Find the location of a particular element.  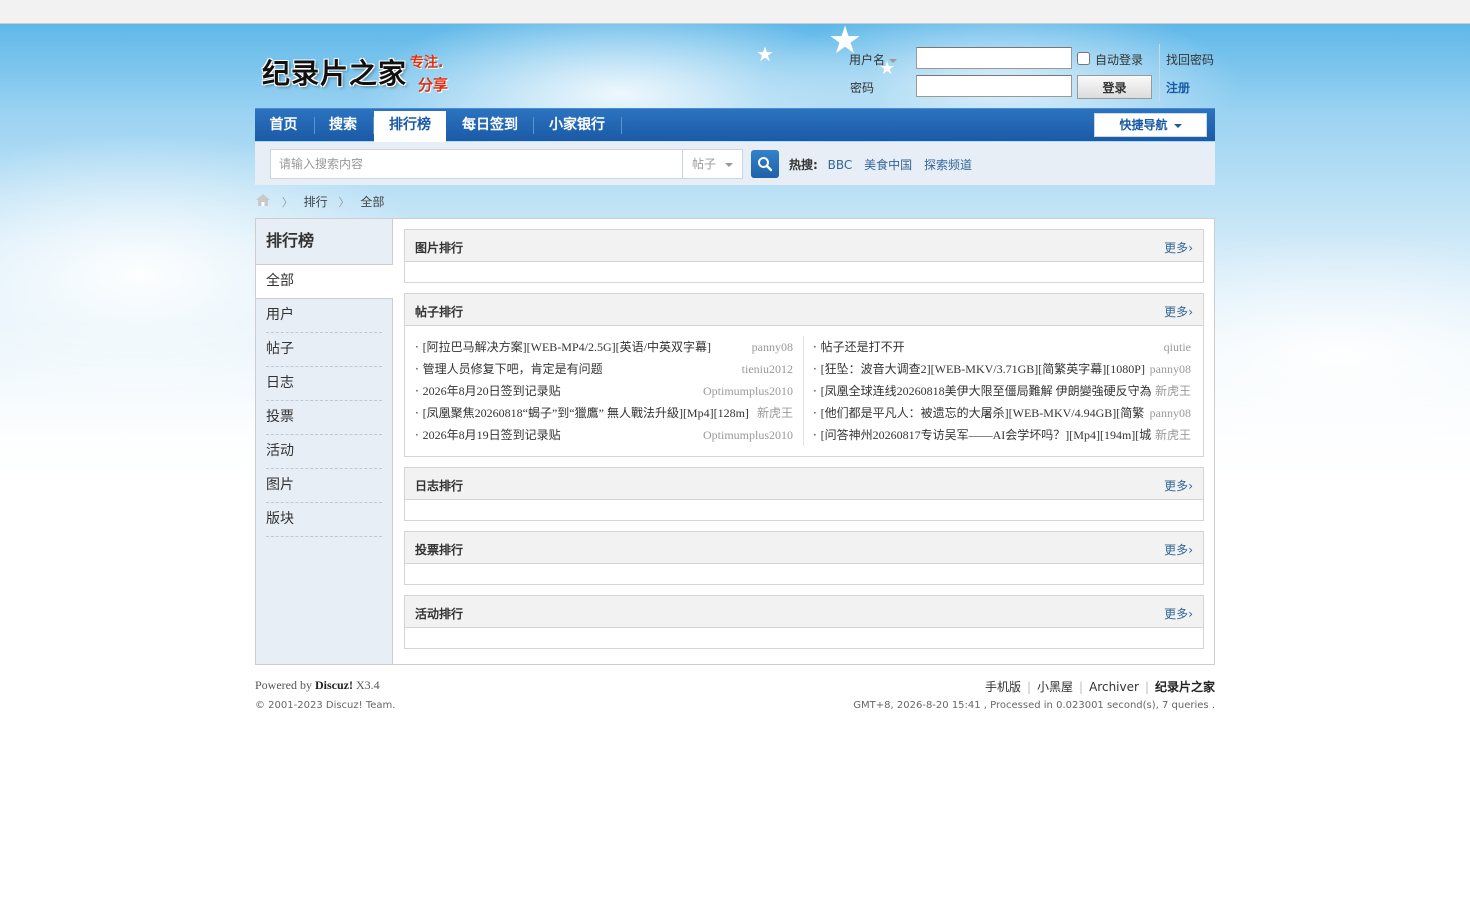

sidebar-item-all: 全部 is located at coordinates (324, 282).